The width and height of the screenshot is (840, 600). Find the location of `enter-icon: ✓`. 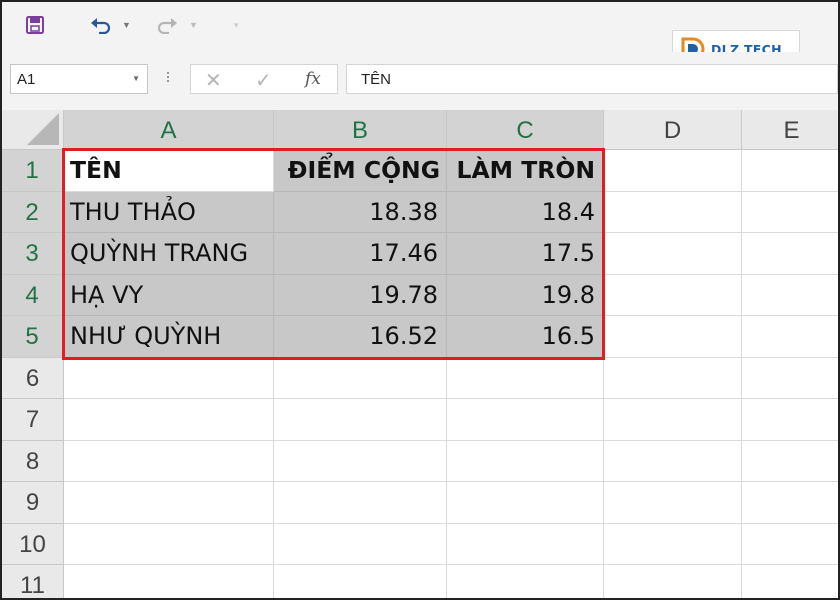

enter-icon: ✓ is located at coordinates (263, 80).